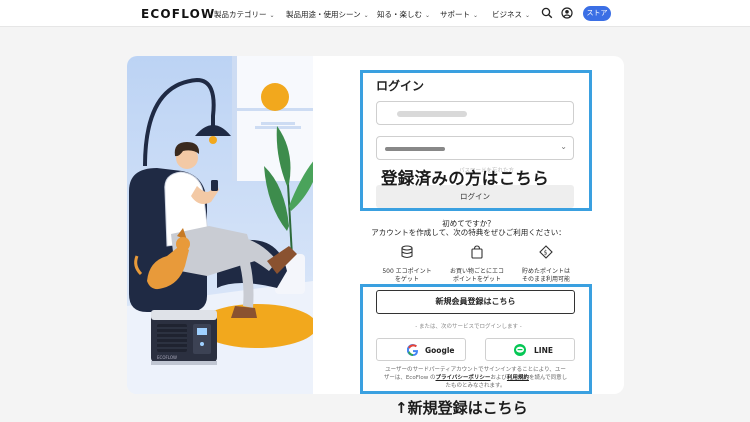 The image size is (750, 422). What do you see at coordinates (407, 252) in the screenshot?
I see `coins-icon` at bounding box center [407, 252].